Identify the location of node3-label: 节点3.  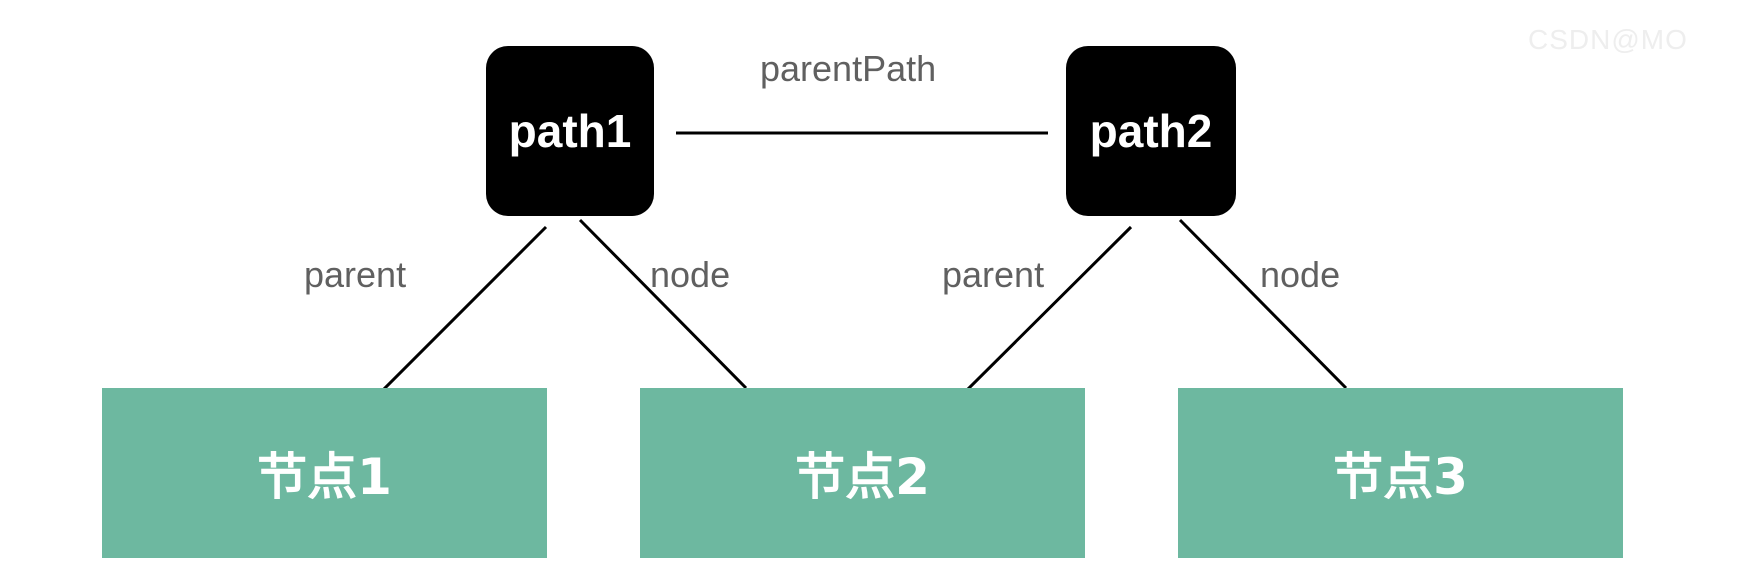
(1400, 477).